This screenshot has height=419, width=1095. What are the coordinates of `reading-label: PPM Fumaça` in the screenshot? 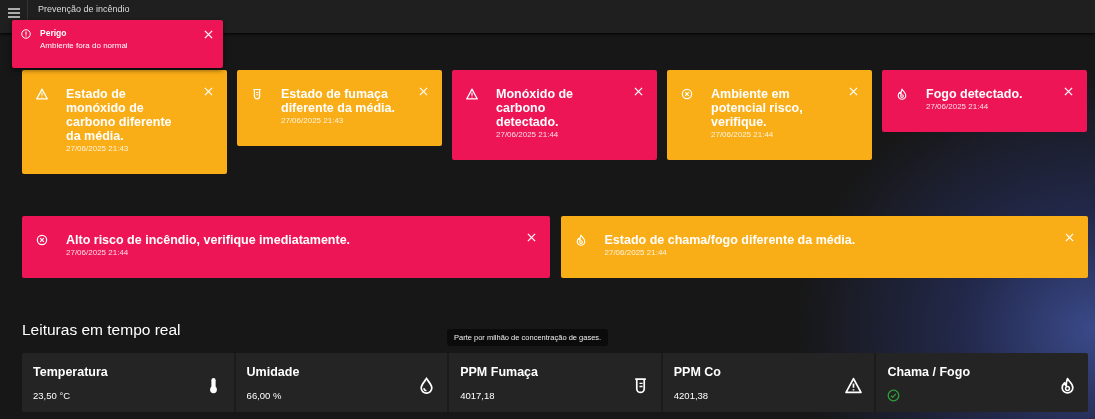 It's located at (499, 371).